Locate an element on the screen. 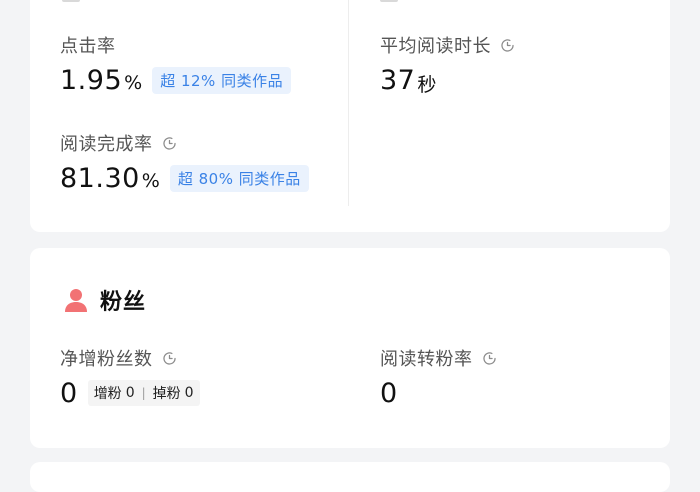  fan-change-breakdown: 增粉 0 | 掉粉 0 is located at coordinates (143, 393).